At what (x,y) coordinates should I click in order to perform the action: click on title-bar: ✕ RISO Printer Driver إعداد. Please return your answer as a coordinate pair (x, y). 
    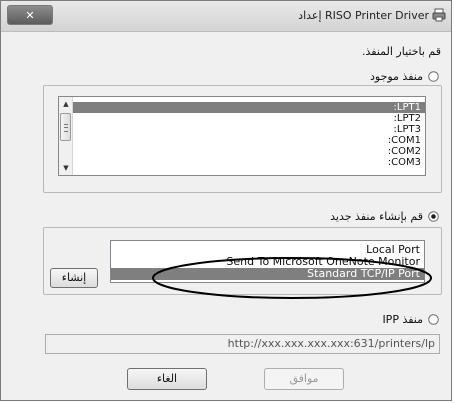
    Looking at the image, I should click on (226, 16).